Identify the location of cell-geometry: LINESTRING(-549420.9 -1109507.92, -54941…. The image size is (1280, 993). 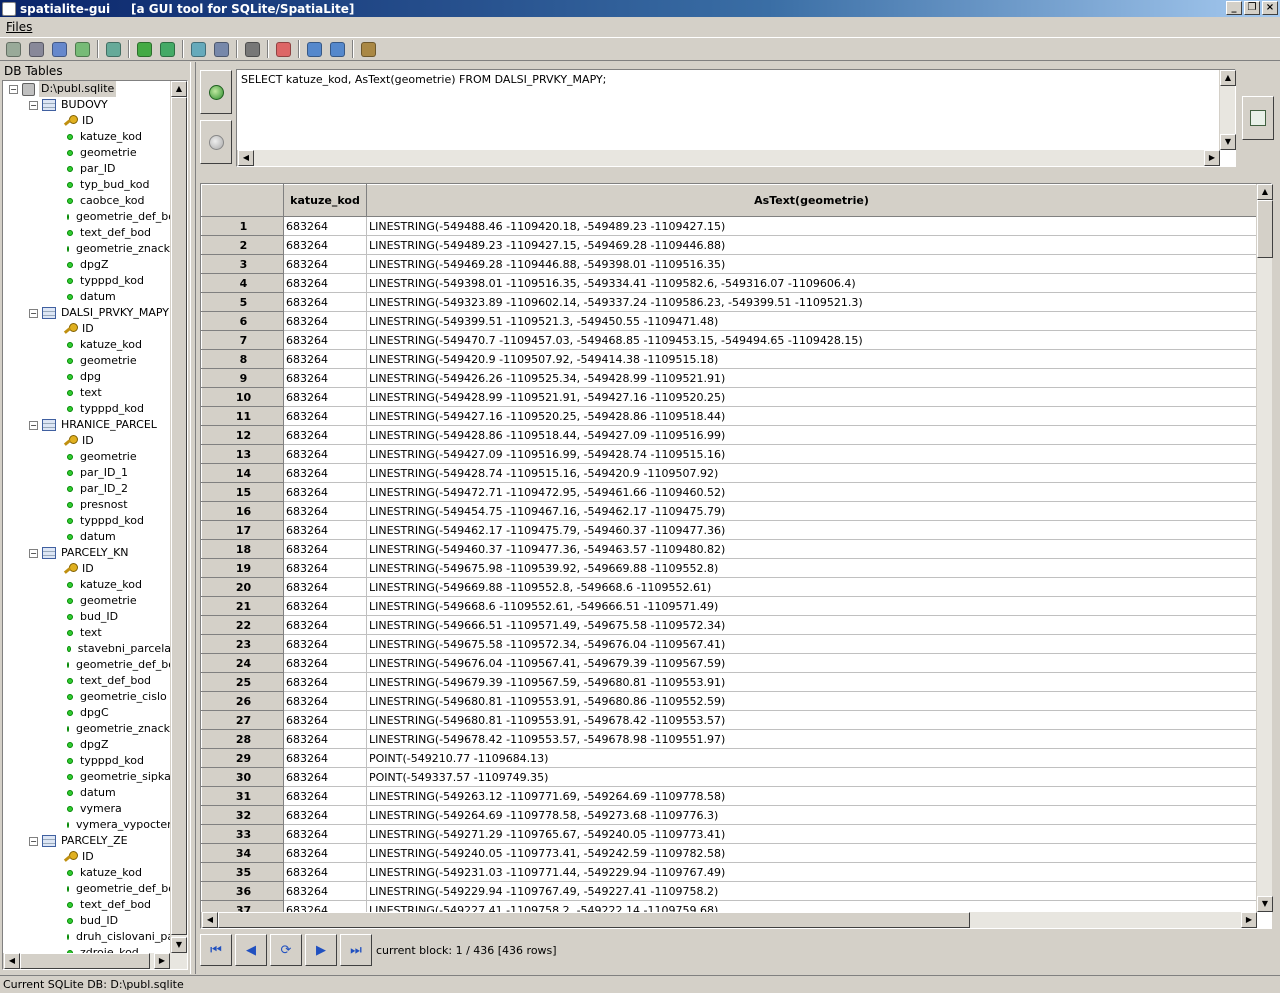
(811, 359).